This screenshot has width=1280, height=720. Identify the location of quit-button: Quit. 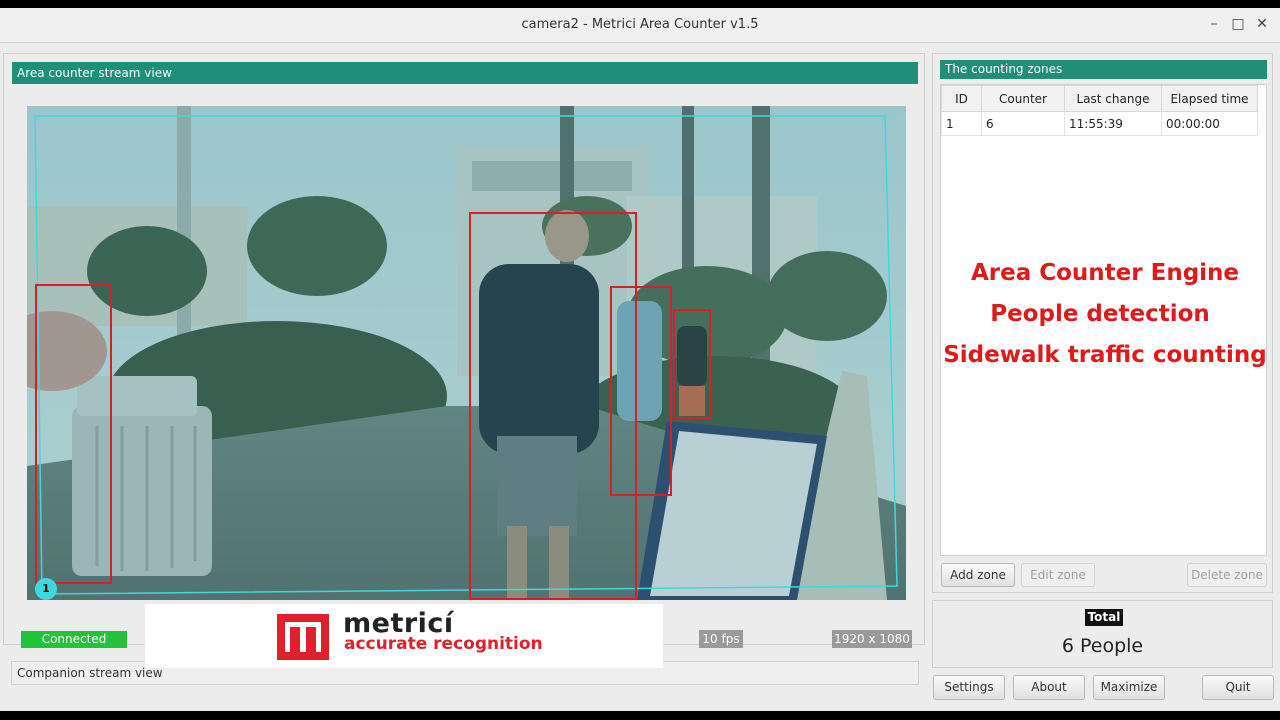
(1238, 687).